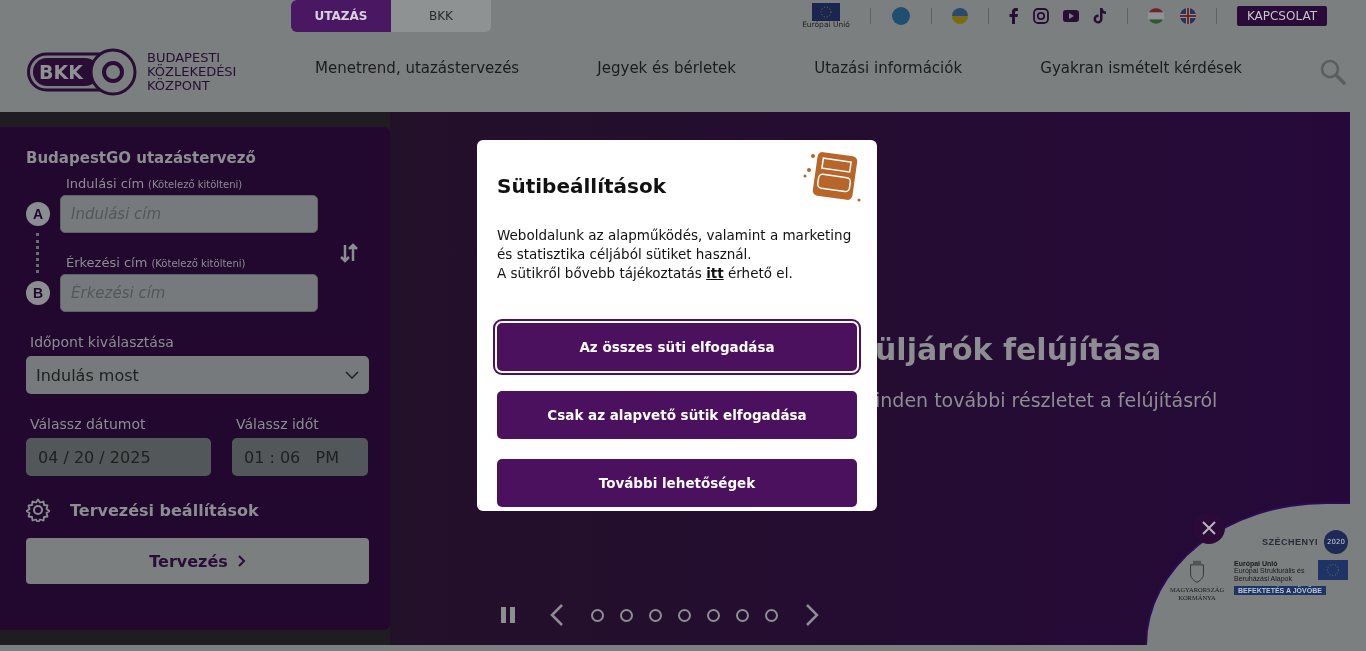 Image resolution: width=1366 pixels, height=651 pixels. Describe the element at coordinates (352, 375) in the screenshot. I see `chevron-down-icon` at that location.